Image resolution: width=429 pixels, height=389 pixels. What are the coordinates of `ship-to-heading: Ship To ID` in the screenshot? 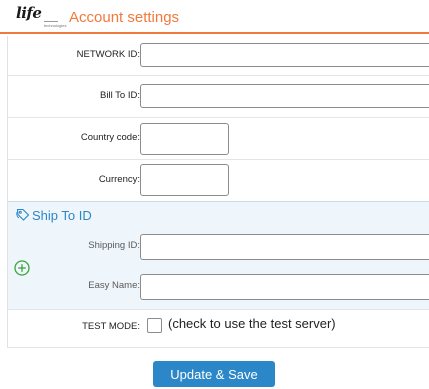 It's located at (54, 215).